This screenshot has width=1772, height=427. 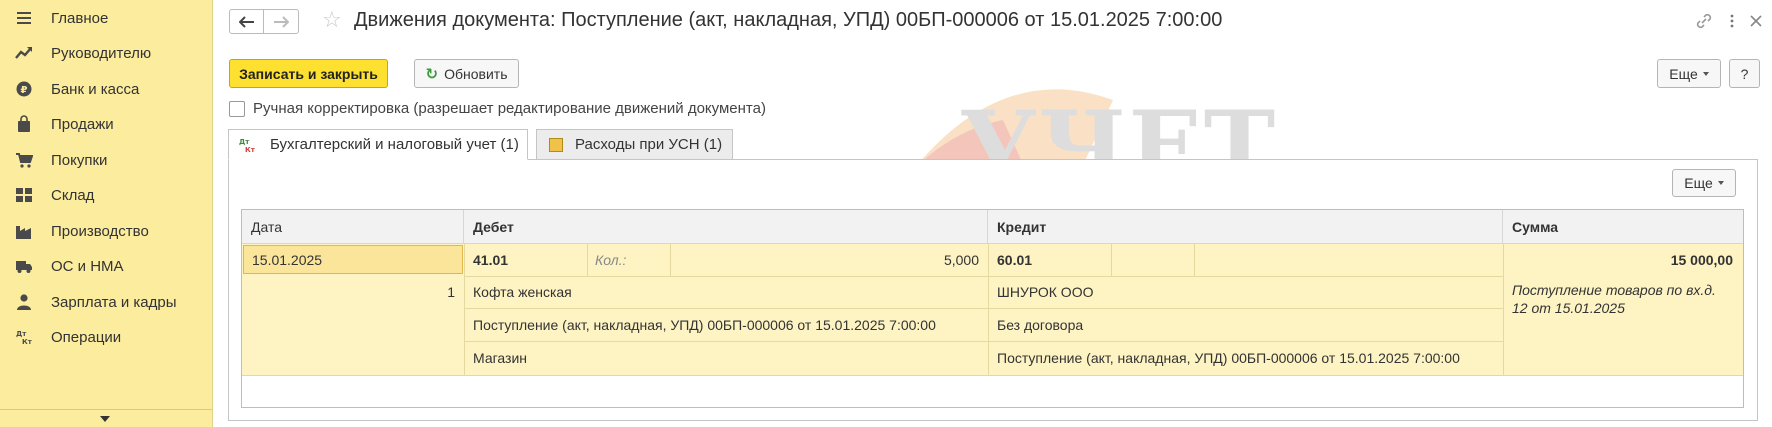 I want to click on sidebar-item-label: Главное, so click(x=80, y=18).